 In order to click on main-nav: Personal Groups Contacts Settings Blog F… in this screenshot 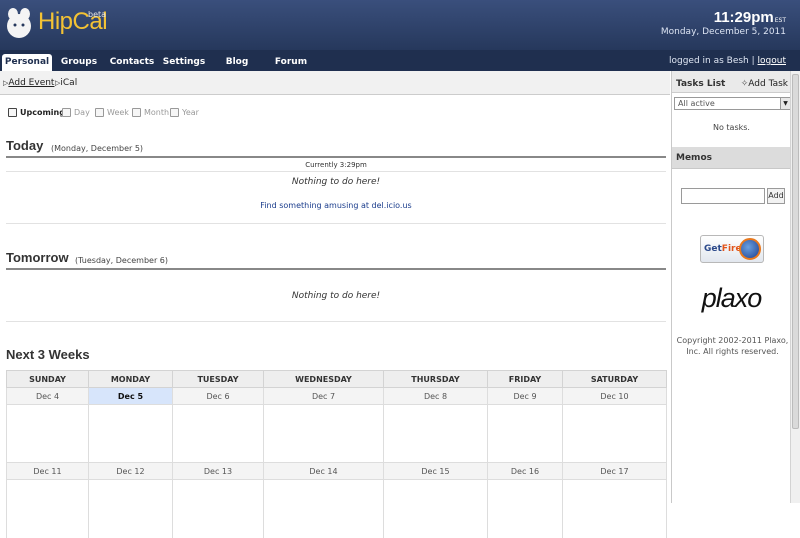, I will do `click(400, 60)`.